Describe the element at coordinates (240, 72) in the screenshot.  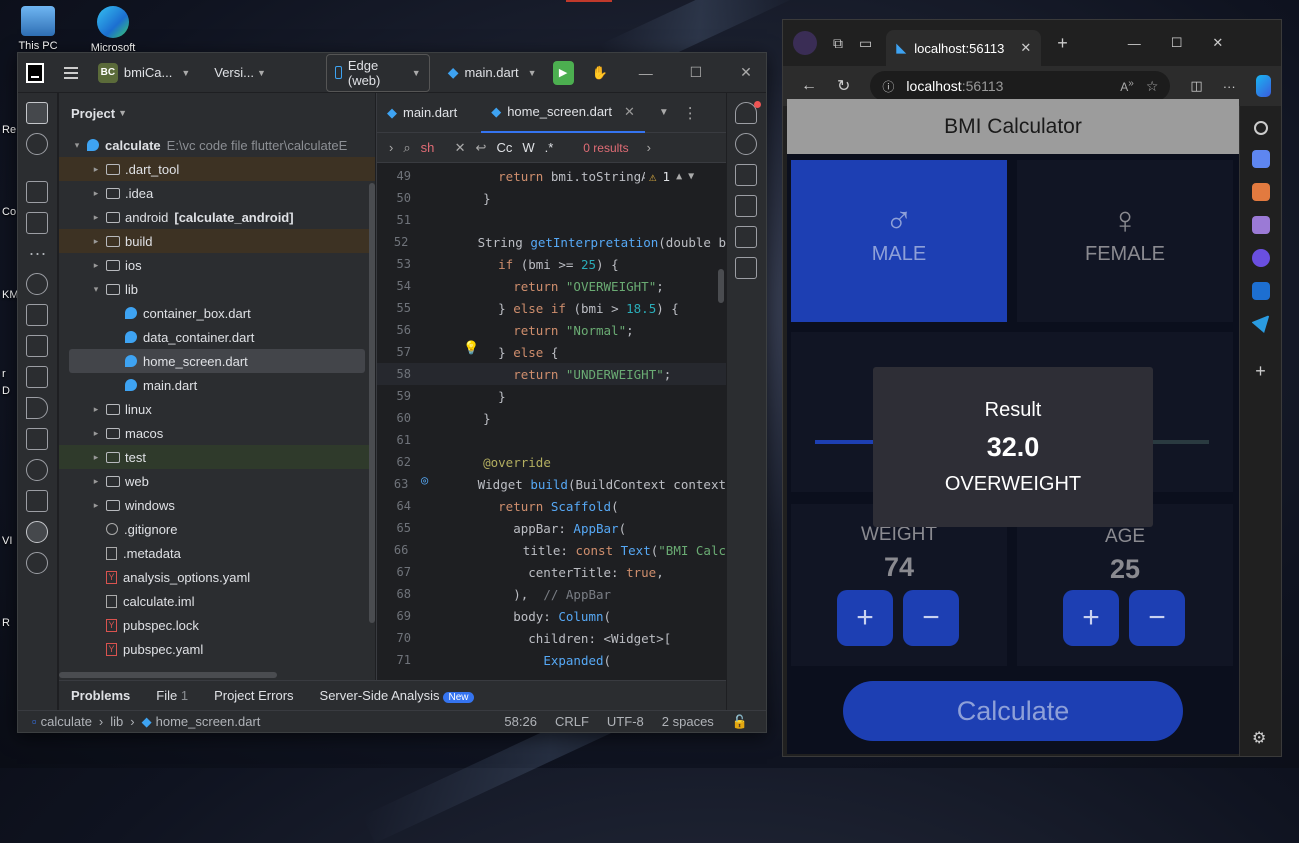
I see `vcs-selector: Versi... ▼` at that location.